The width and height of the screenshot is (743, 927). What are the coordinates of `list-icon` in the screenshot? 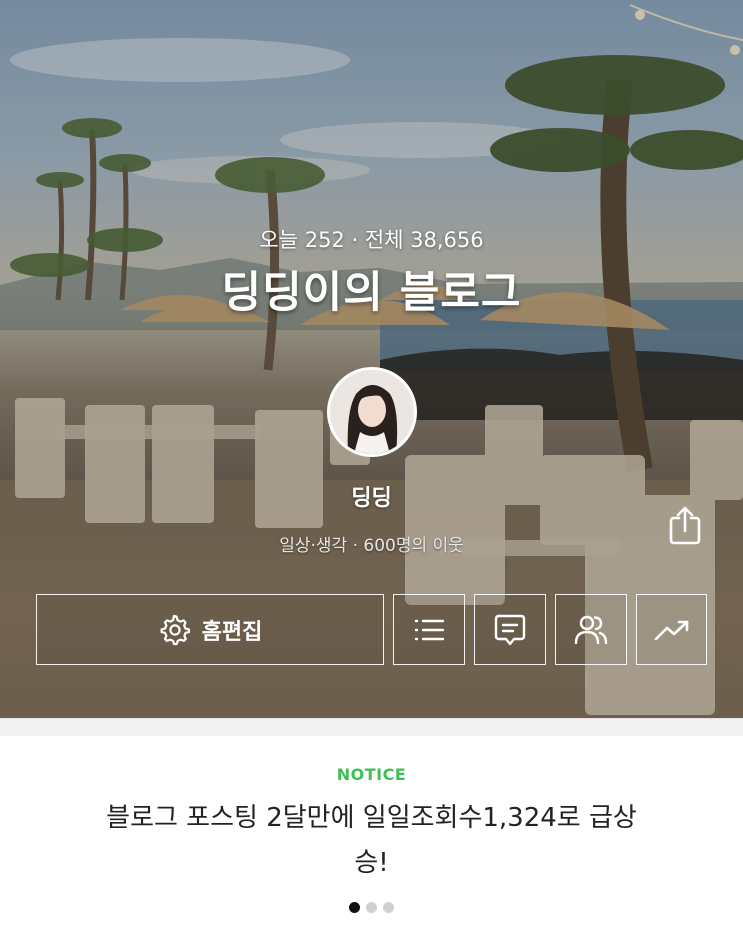 It's located at (429, 629).